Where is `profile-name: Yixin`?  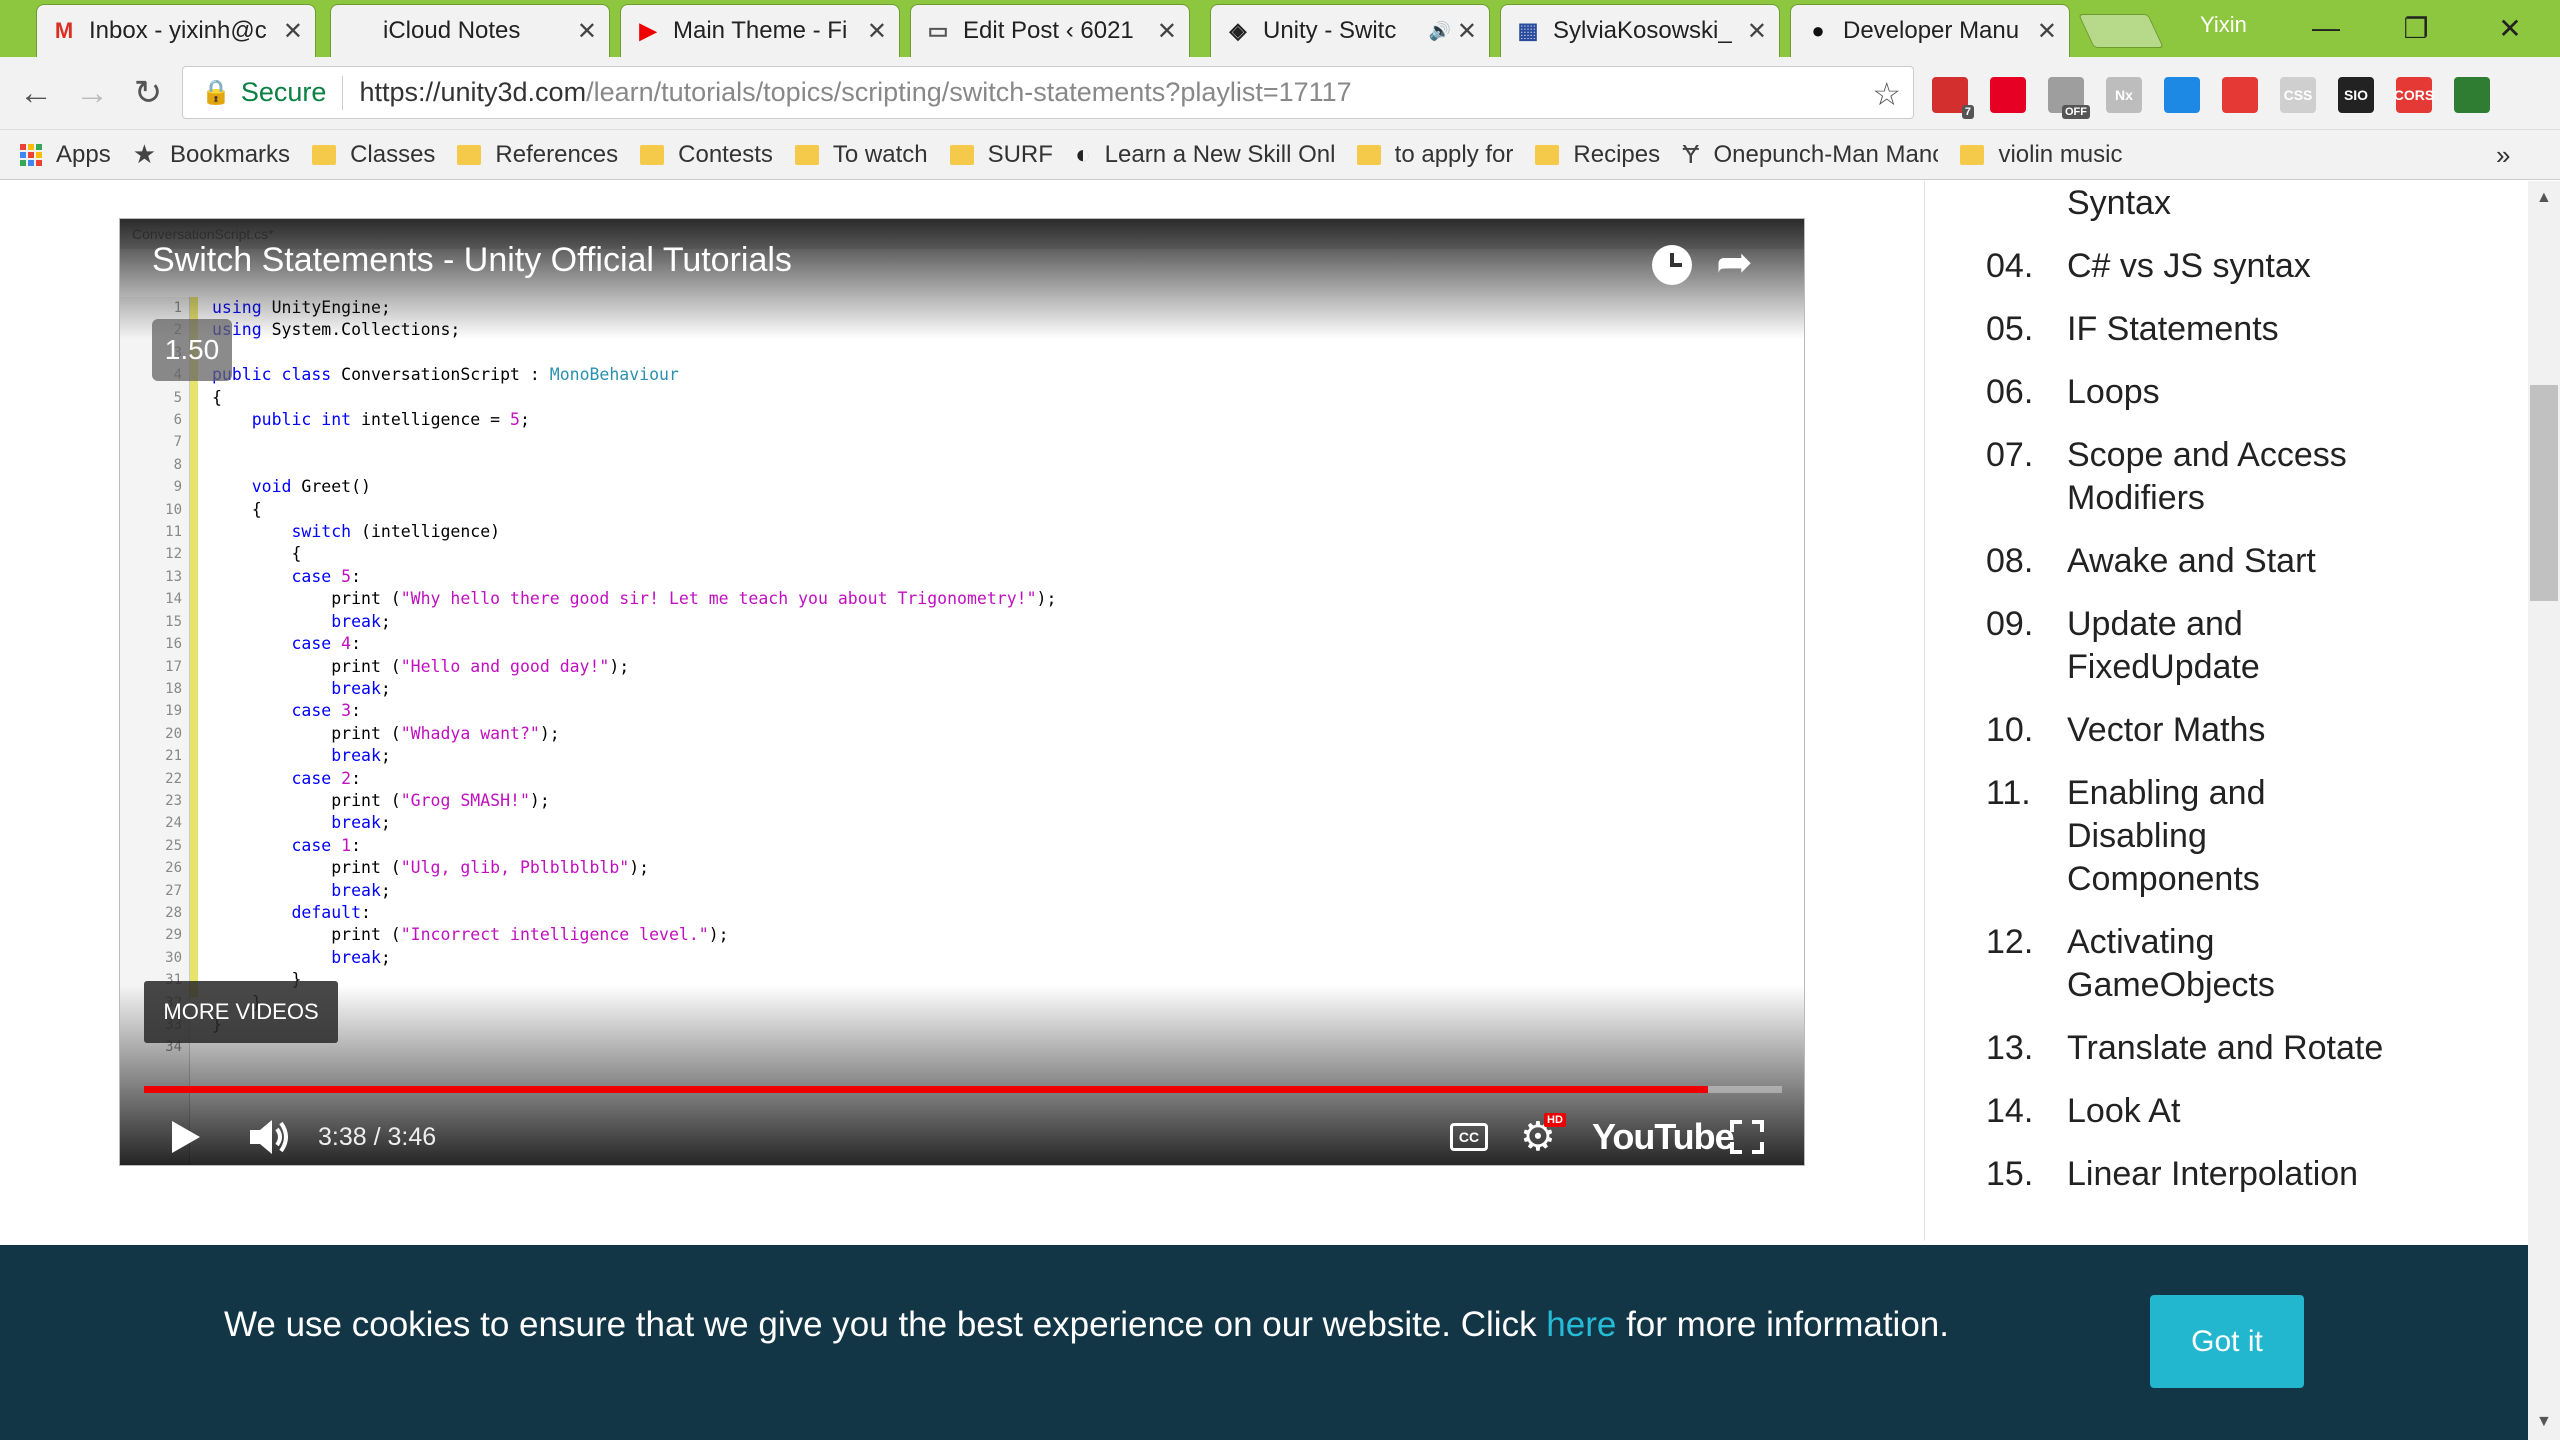
profile-name: Yixin is located at coordinates (2223, 25).